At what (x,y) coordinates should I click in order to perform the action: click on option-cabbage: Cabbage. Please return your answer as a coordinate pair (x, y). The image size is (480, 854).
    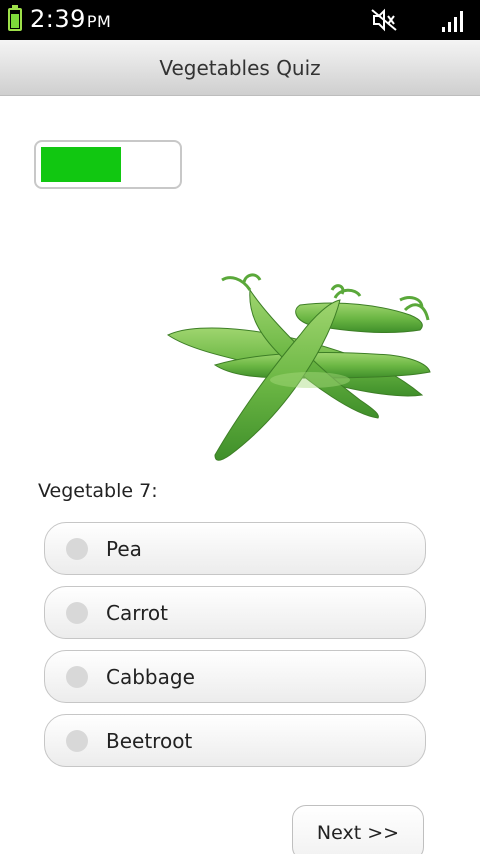
    Looking at the image, I should click on (235, 676).